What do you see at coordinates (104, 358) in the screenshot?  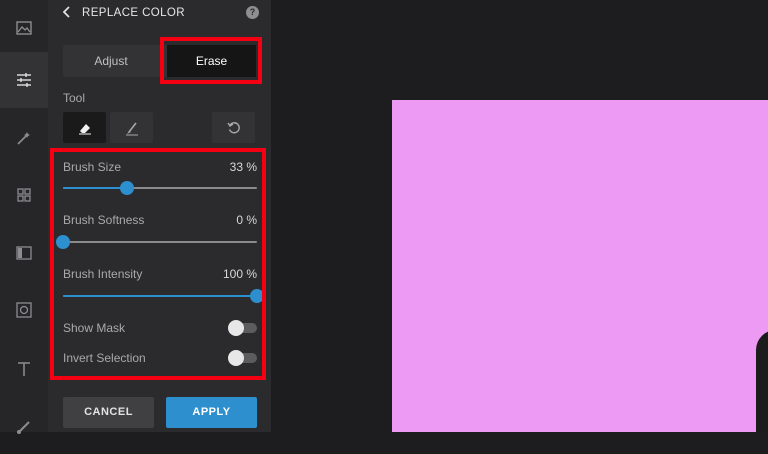 I see `invert-selection-label: Invert Selection` at bounding box center [104, 358].